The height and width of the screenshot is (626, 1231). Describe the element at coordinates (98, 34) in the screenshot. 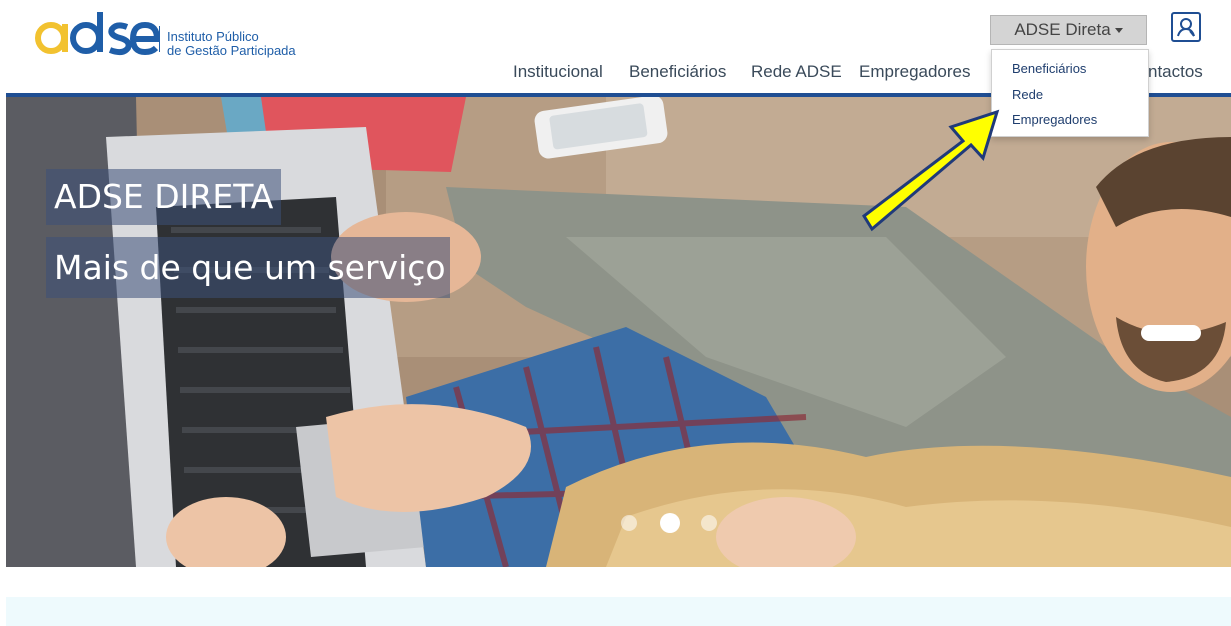

I see `adse-logo-mark` at that location.